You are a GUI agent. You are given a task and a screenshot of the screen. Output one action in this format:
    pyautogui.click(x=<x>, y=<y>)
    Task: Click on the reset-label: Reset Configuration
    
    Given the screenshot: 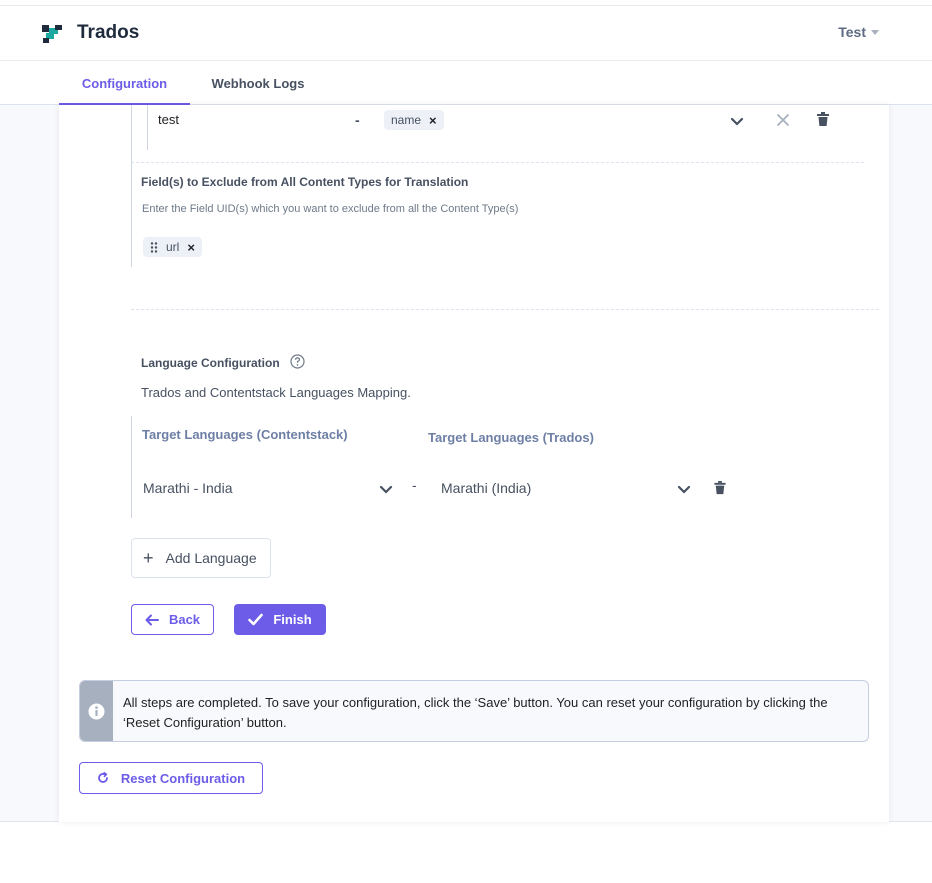 What is the action you would take?
    pyautogui.click(x=183, y=778)
    